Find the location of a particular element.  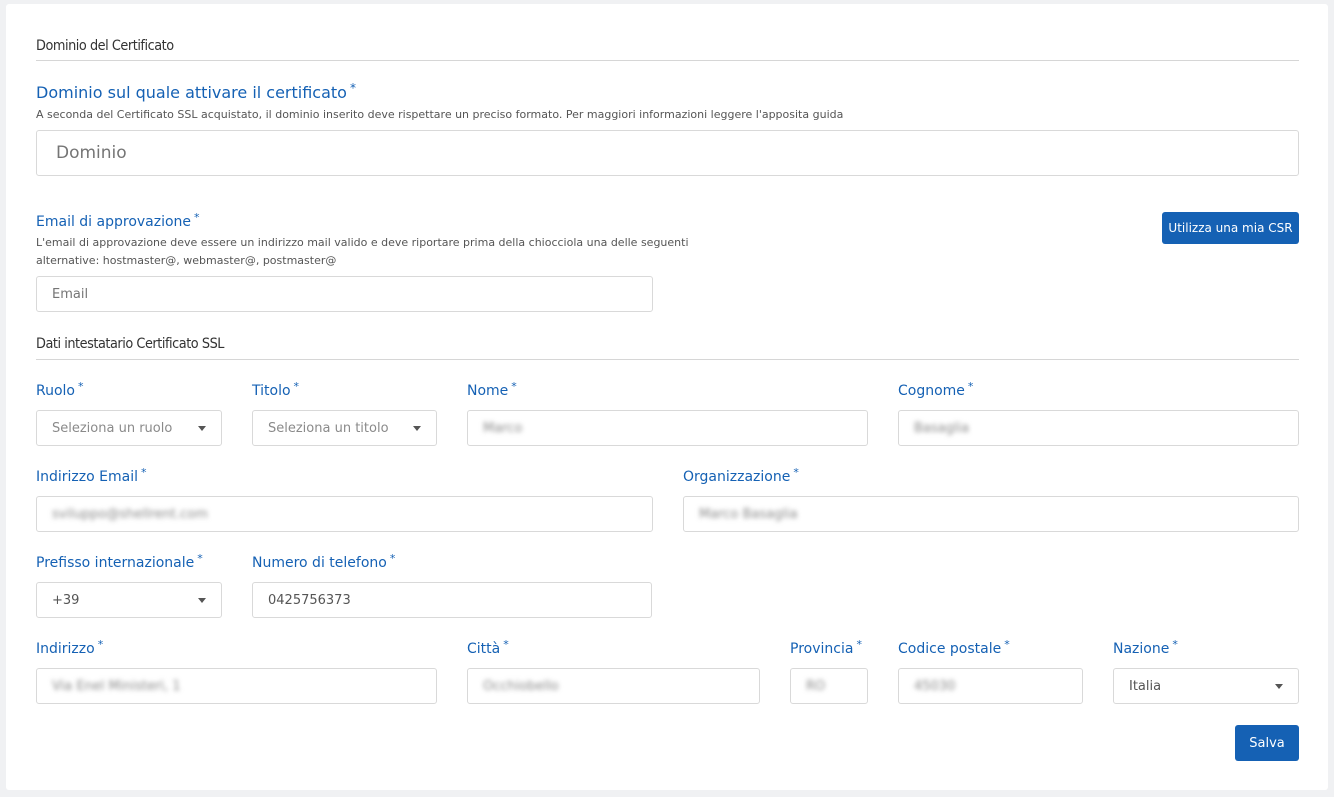

indirizzo-label: Indirizzo * is located at coordinates (70, 647).